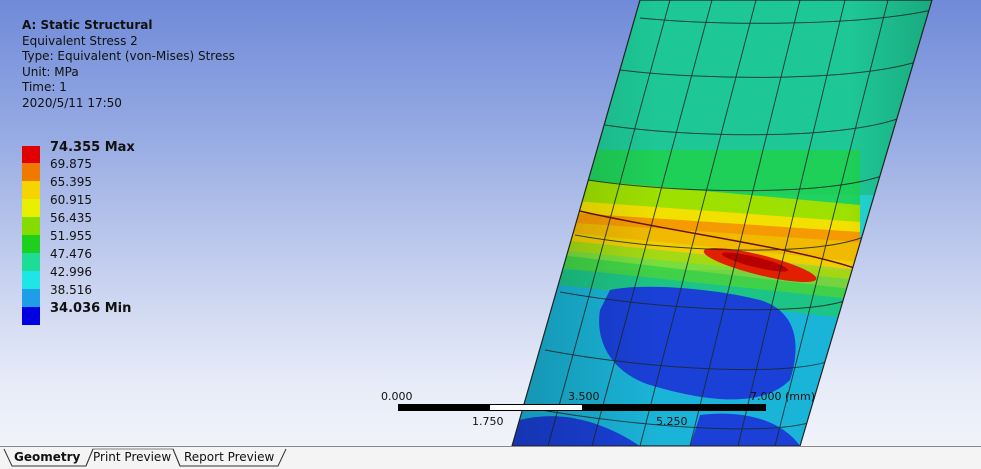 The image size is (981, 469). Describe the element at coordinates (71, 218) in the screenshot. I see `legend-label: 56.435` at that location.